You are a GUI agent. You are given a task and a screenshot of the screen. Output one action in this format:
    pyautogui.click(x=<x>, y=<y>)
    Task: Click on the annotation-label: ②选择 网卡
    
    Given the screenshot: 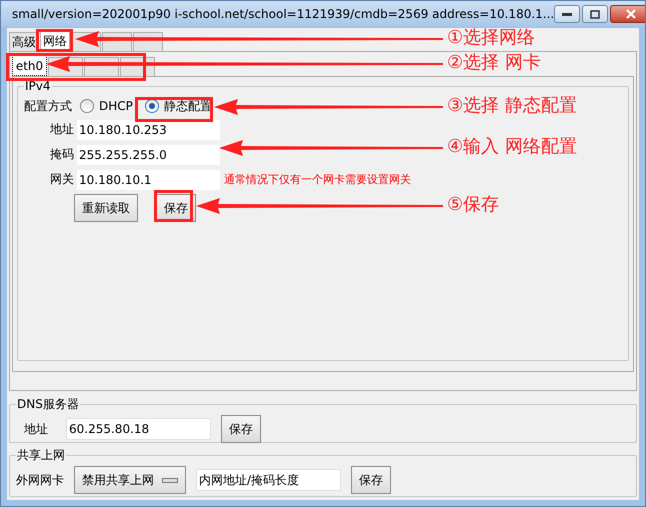 What is the action you would take?
    pyautogui.click(x=494, y=62)
    